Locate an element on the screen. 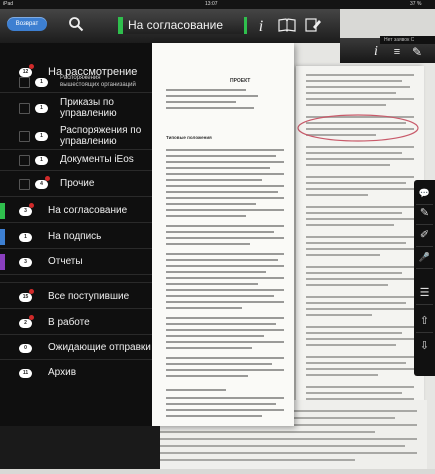 The height and width of the screenshot is (474, 435). sidebar-item-label: Ожидающие отправки is located at coordinates (99, 347).